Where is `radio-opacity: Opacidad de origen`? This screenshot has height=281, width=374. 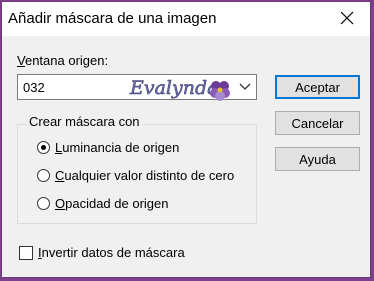 radio-opacity: Opacidad de origen is located at coordinates (102, 203).